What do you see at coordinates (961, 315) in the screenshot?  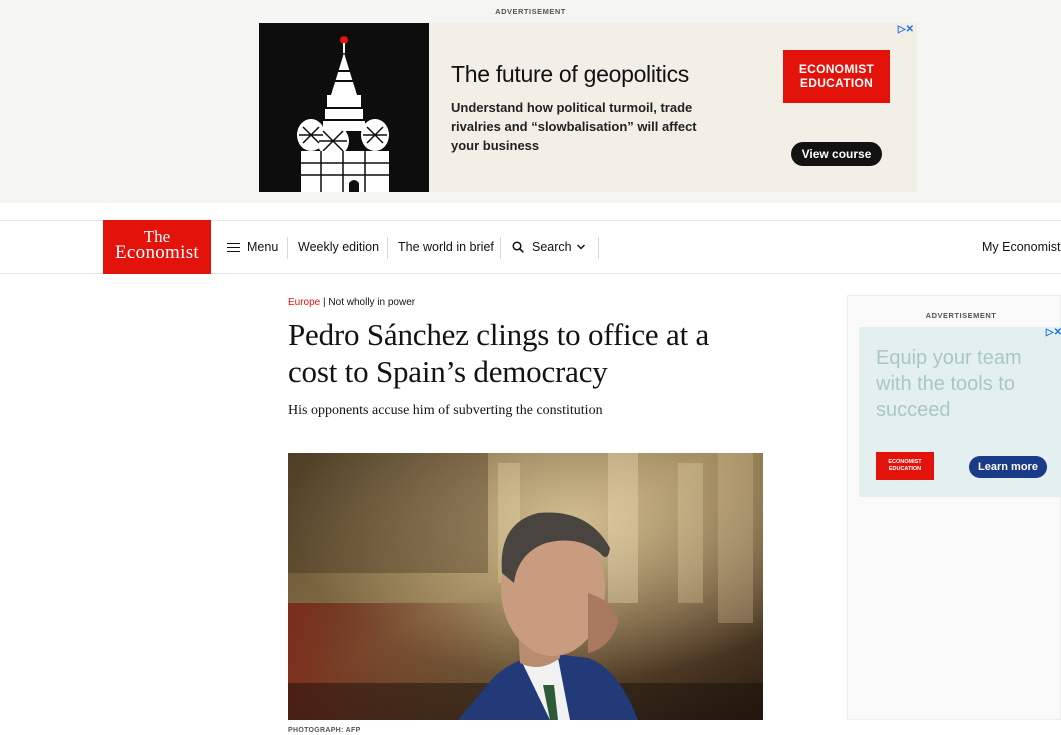 I see `side-ad-label: ADVERTISEMENT` at bounding box center [961, 315].